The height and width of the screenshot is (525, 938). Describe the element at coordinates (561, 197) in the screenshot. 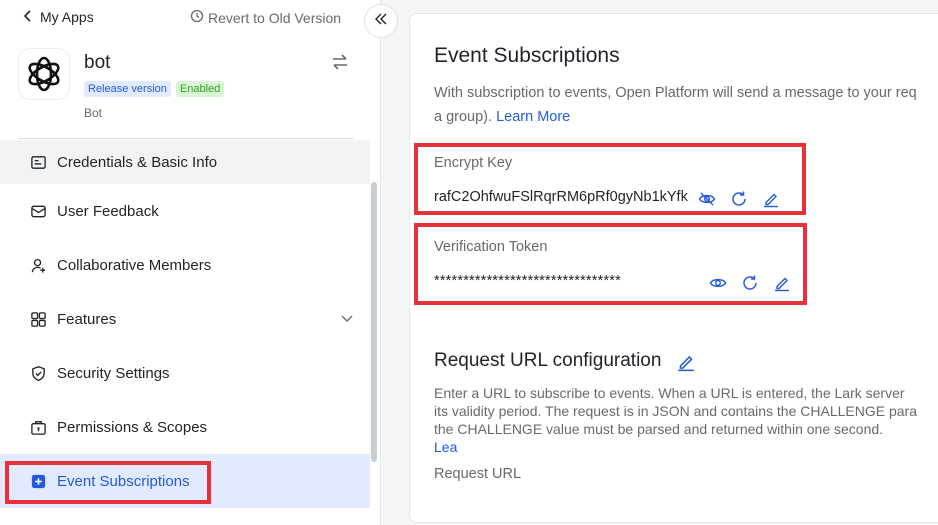

I see `encrypt-key-value: rafC2OhfwuFSlRqrRM6pRf0gyNb1kYfk` at that location.